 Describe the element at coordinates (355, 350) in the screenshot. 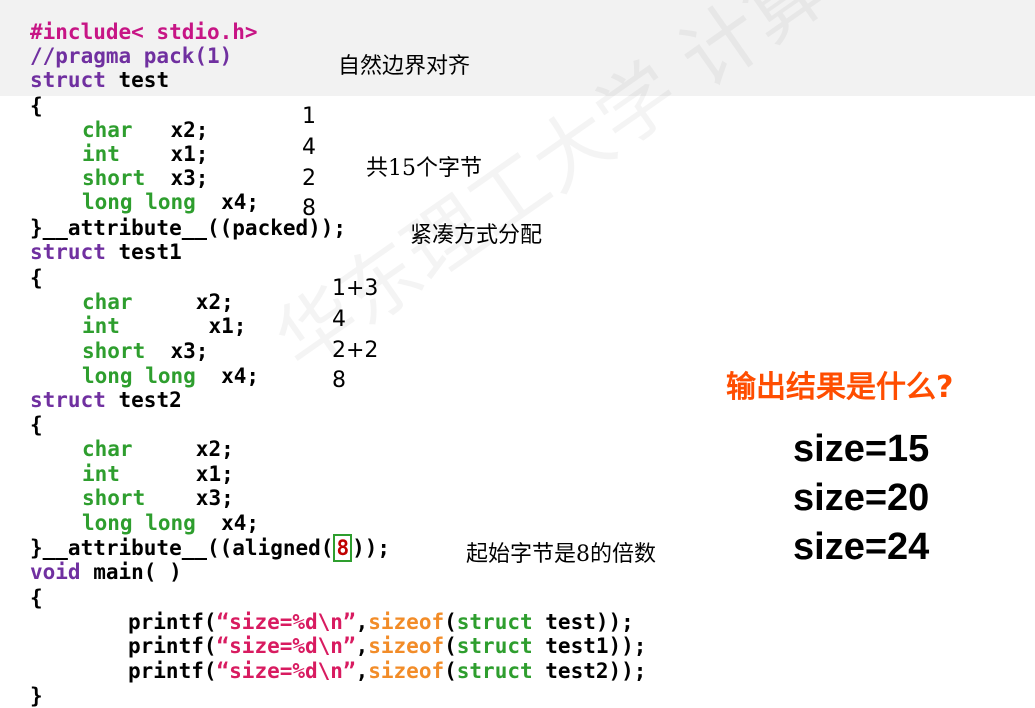

I see `size-test1-short: 2+2` at that location.